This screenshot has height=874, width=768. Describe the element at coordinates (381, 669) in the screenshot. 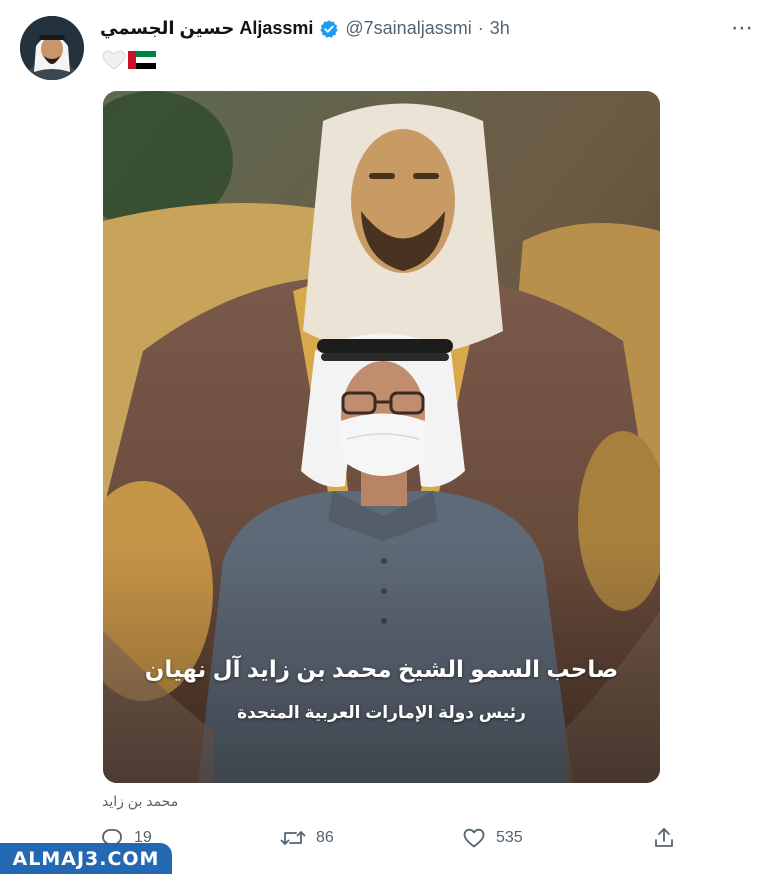

I see `image-caption-title: صاحب السمو الشيخ محمد بن زايد آل نهيان` at that location.